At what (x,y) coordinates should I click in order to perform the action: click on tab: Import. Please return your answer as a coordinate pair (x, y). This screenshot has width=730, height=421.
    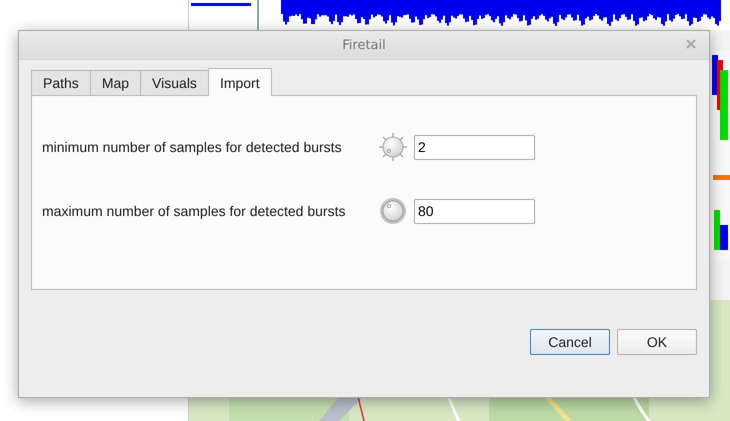
    Looking at the image, I should click on (240, 82).